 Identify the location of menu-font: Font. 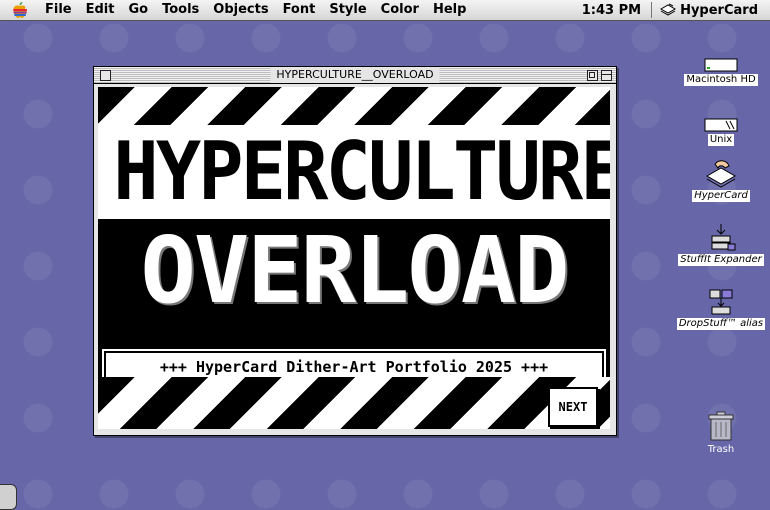
(299, 10).